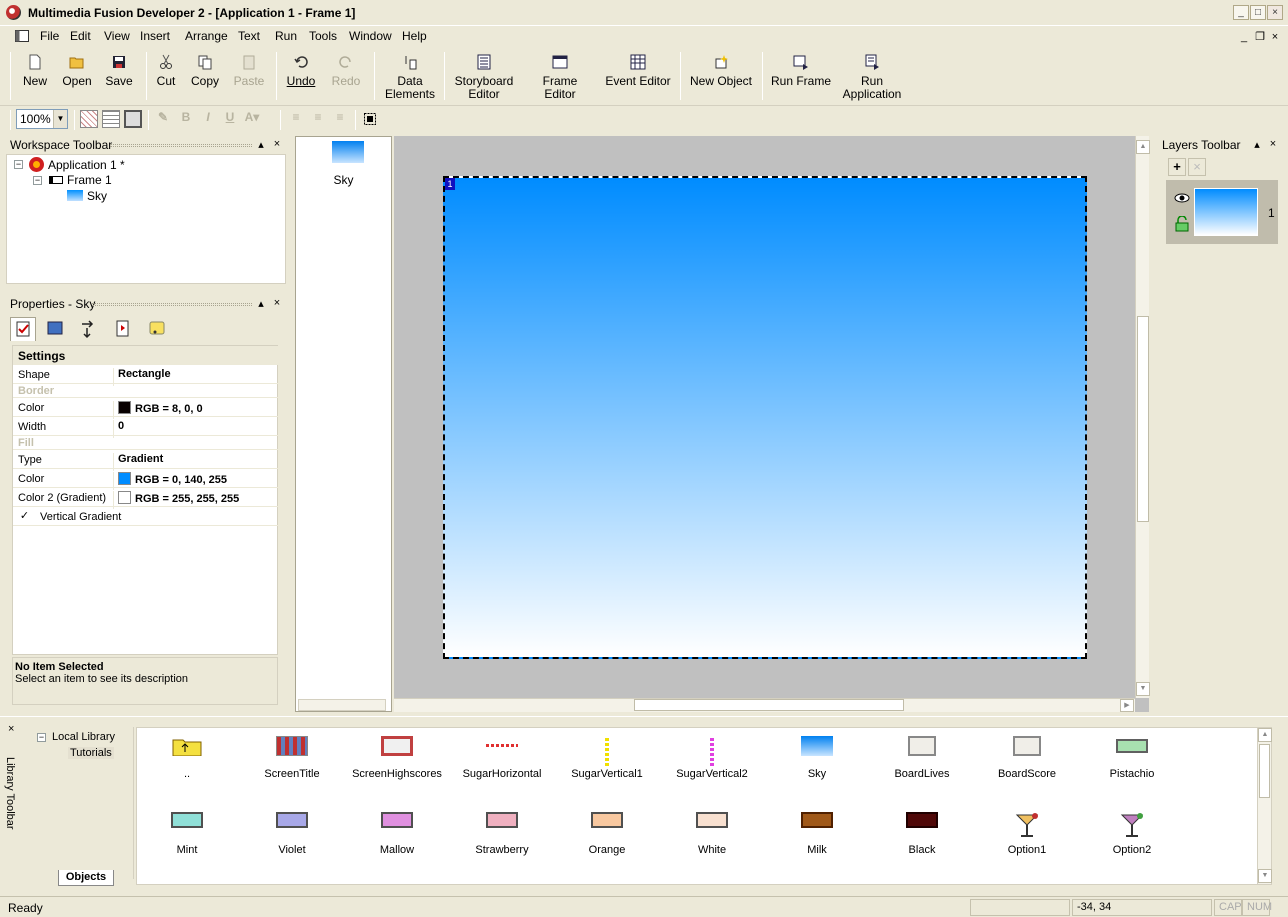 The image size is (1288, 917). What do you see at coordinates (187, 758) in the screenshot?
I see `library-item-parent: ..` at bounding box center [187, 758].